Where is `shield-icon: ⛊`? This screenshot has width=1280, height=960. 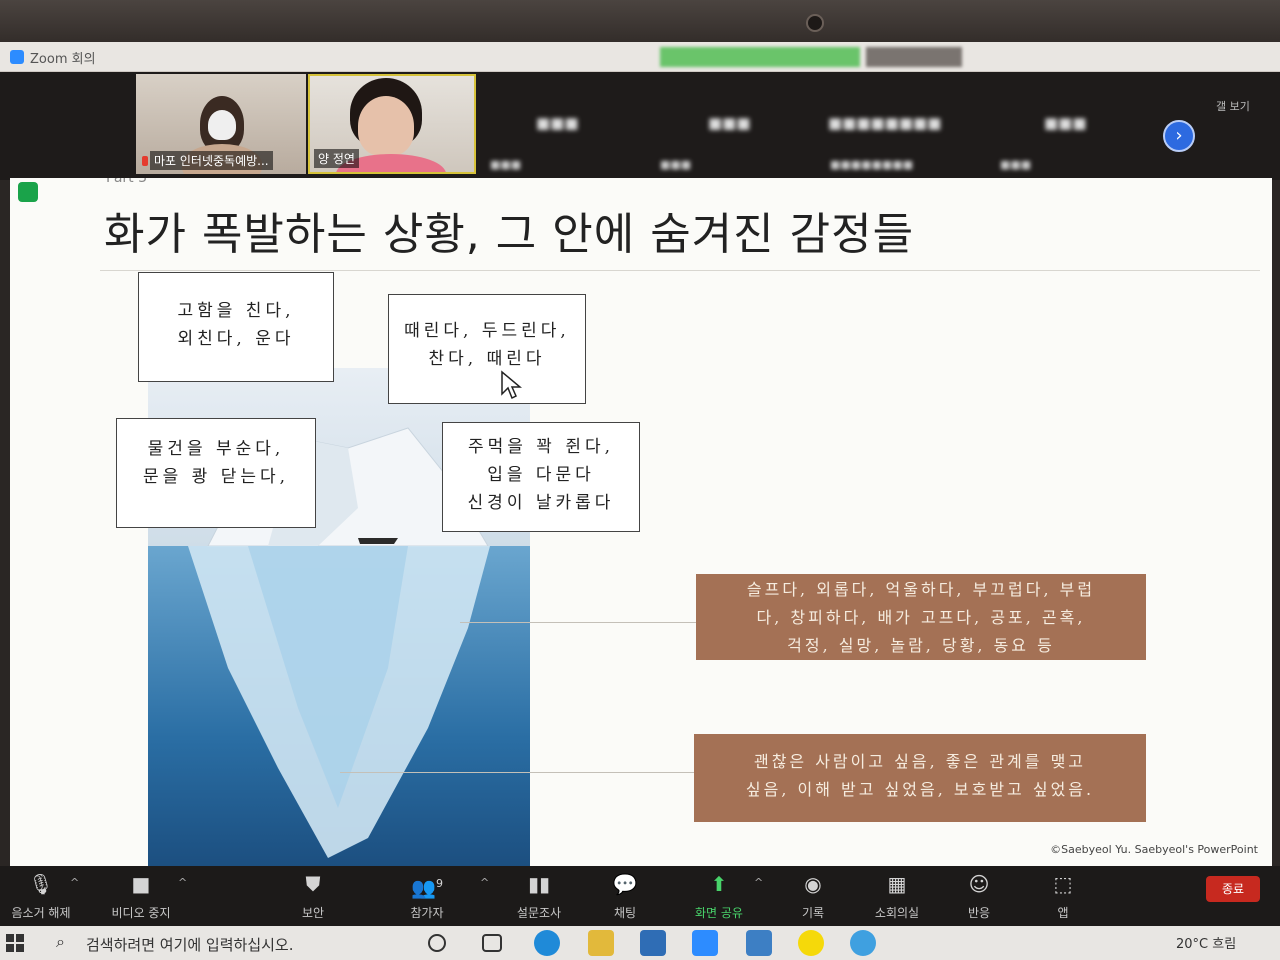
shield-icon: ⛊ is located at coordinates (313, 884).